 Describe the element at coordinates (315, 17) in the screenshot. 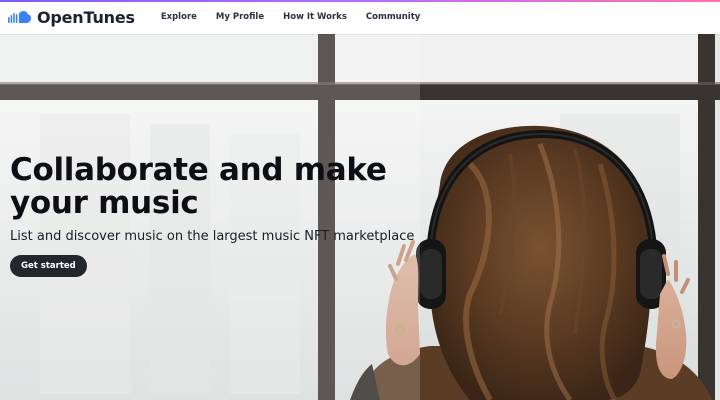

I see `nav-item-how-it-works: How It Works` at that location.